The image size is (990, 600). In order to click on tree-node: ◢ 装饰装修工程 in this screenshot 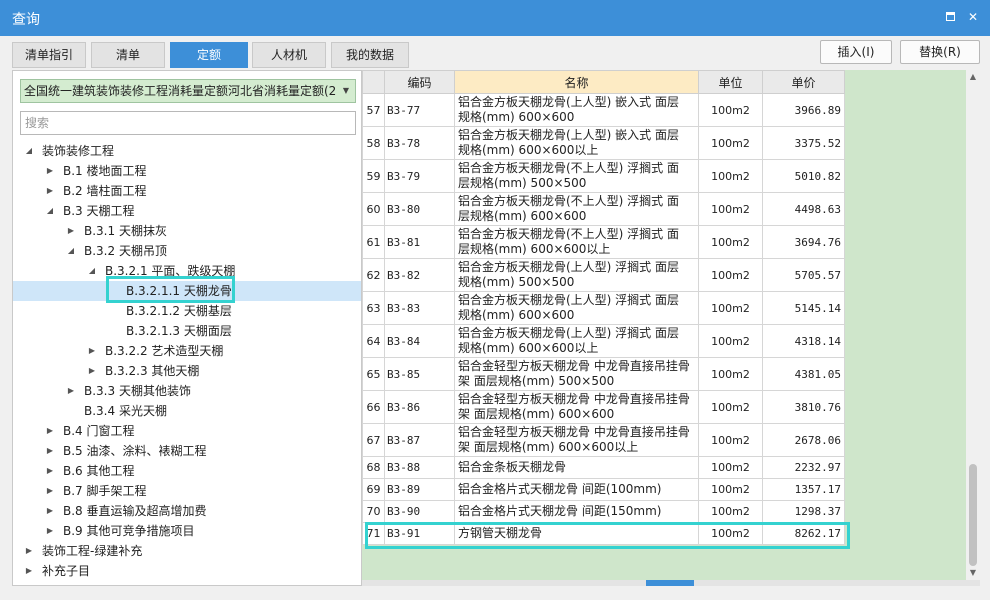, I will do `click(187, 151)`.